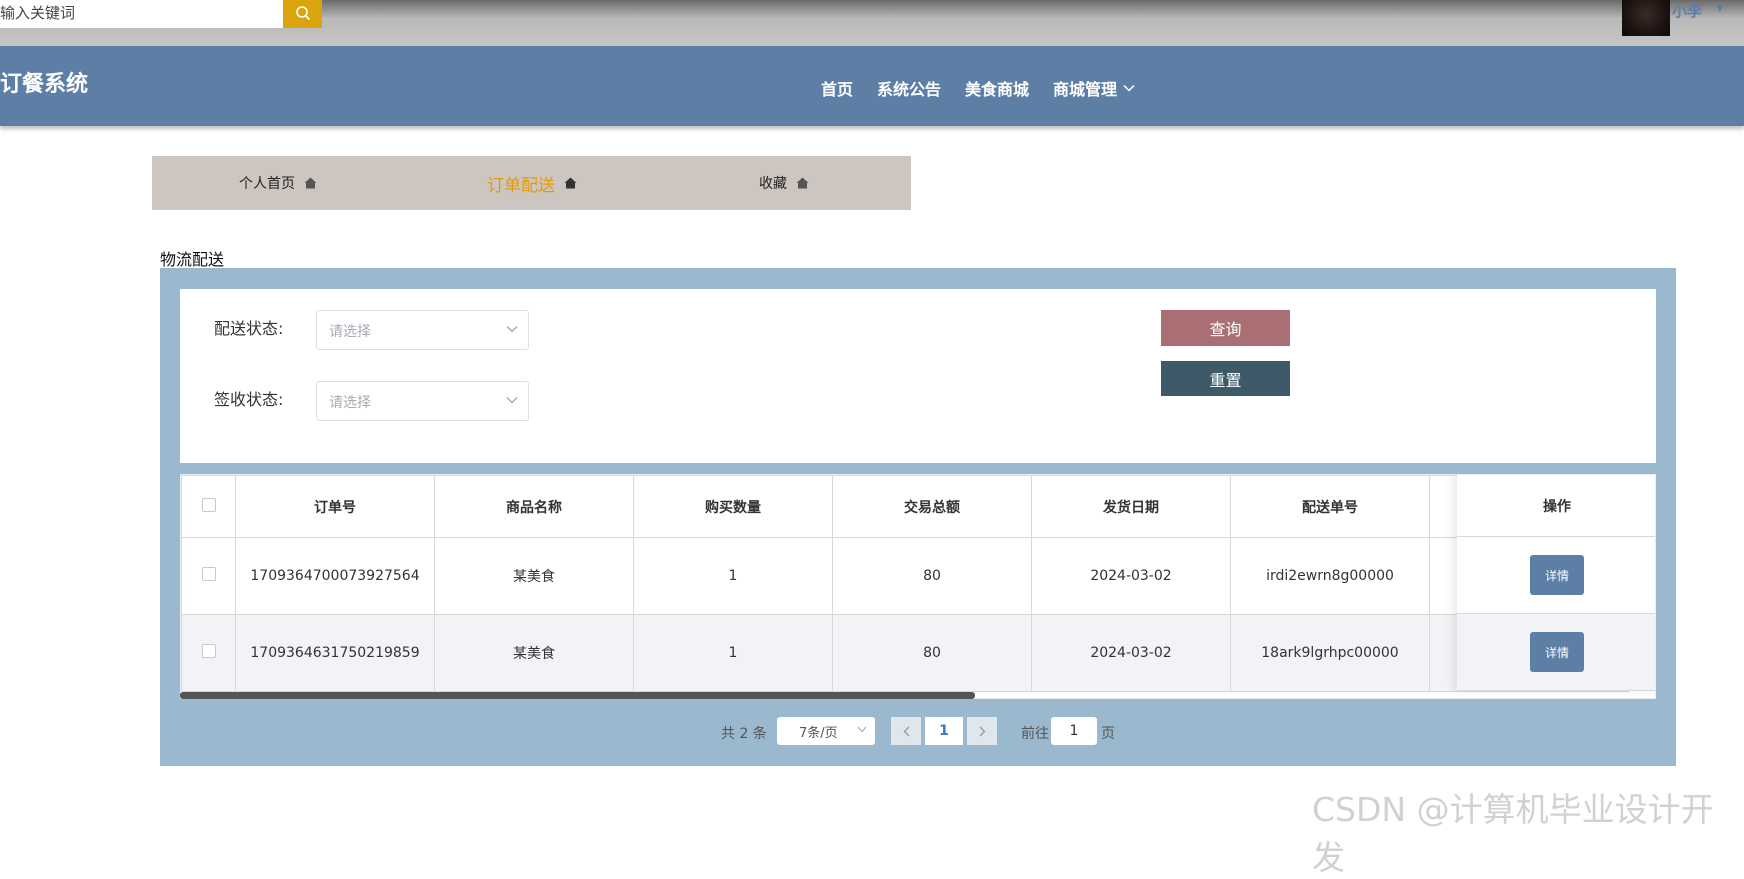  I want to click on main-navbar: 订餐系统 首页 系统公告 美食商城 商城管理, so click(872, 86).